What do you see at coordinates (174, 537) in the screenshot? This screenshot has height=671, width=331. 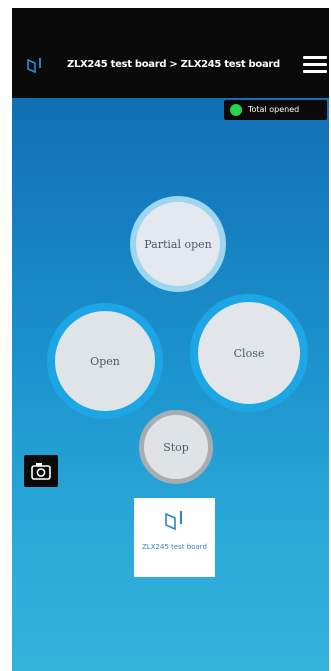 I see `device-card: ZLX245 test board` at bounding box center [174, 537].